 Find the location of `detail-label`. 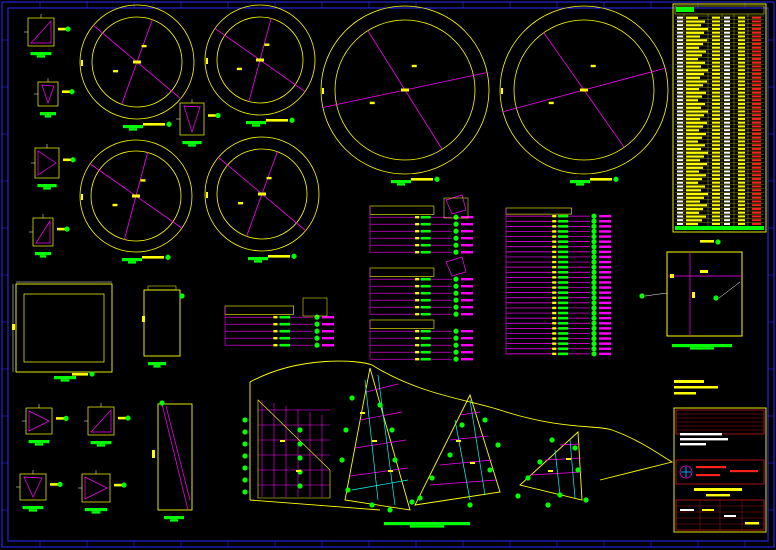

detail-label is located at coordinates (96, 510).